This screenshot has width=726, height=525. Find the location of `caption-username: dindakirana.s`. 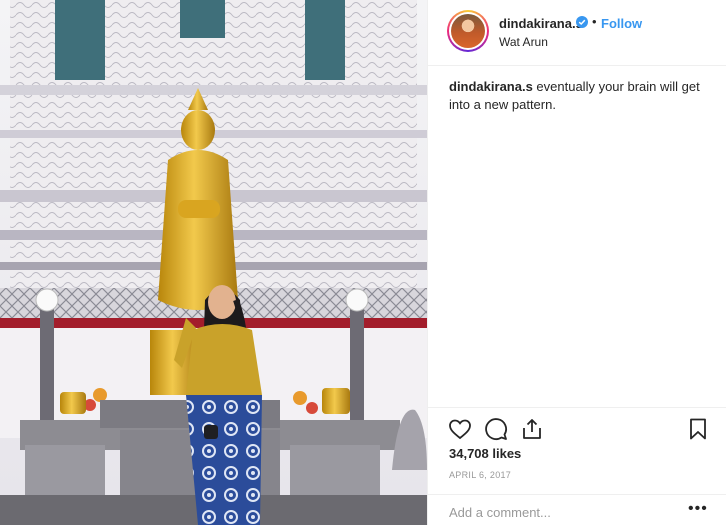

caption-username: dindakirana.s is located at coordinates (491, 86).